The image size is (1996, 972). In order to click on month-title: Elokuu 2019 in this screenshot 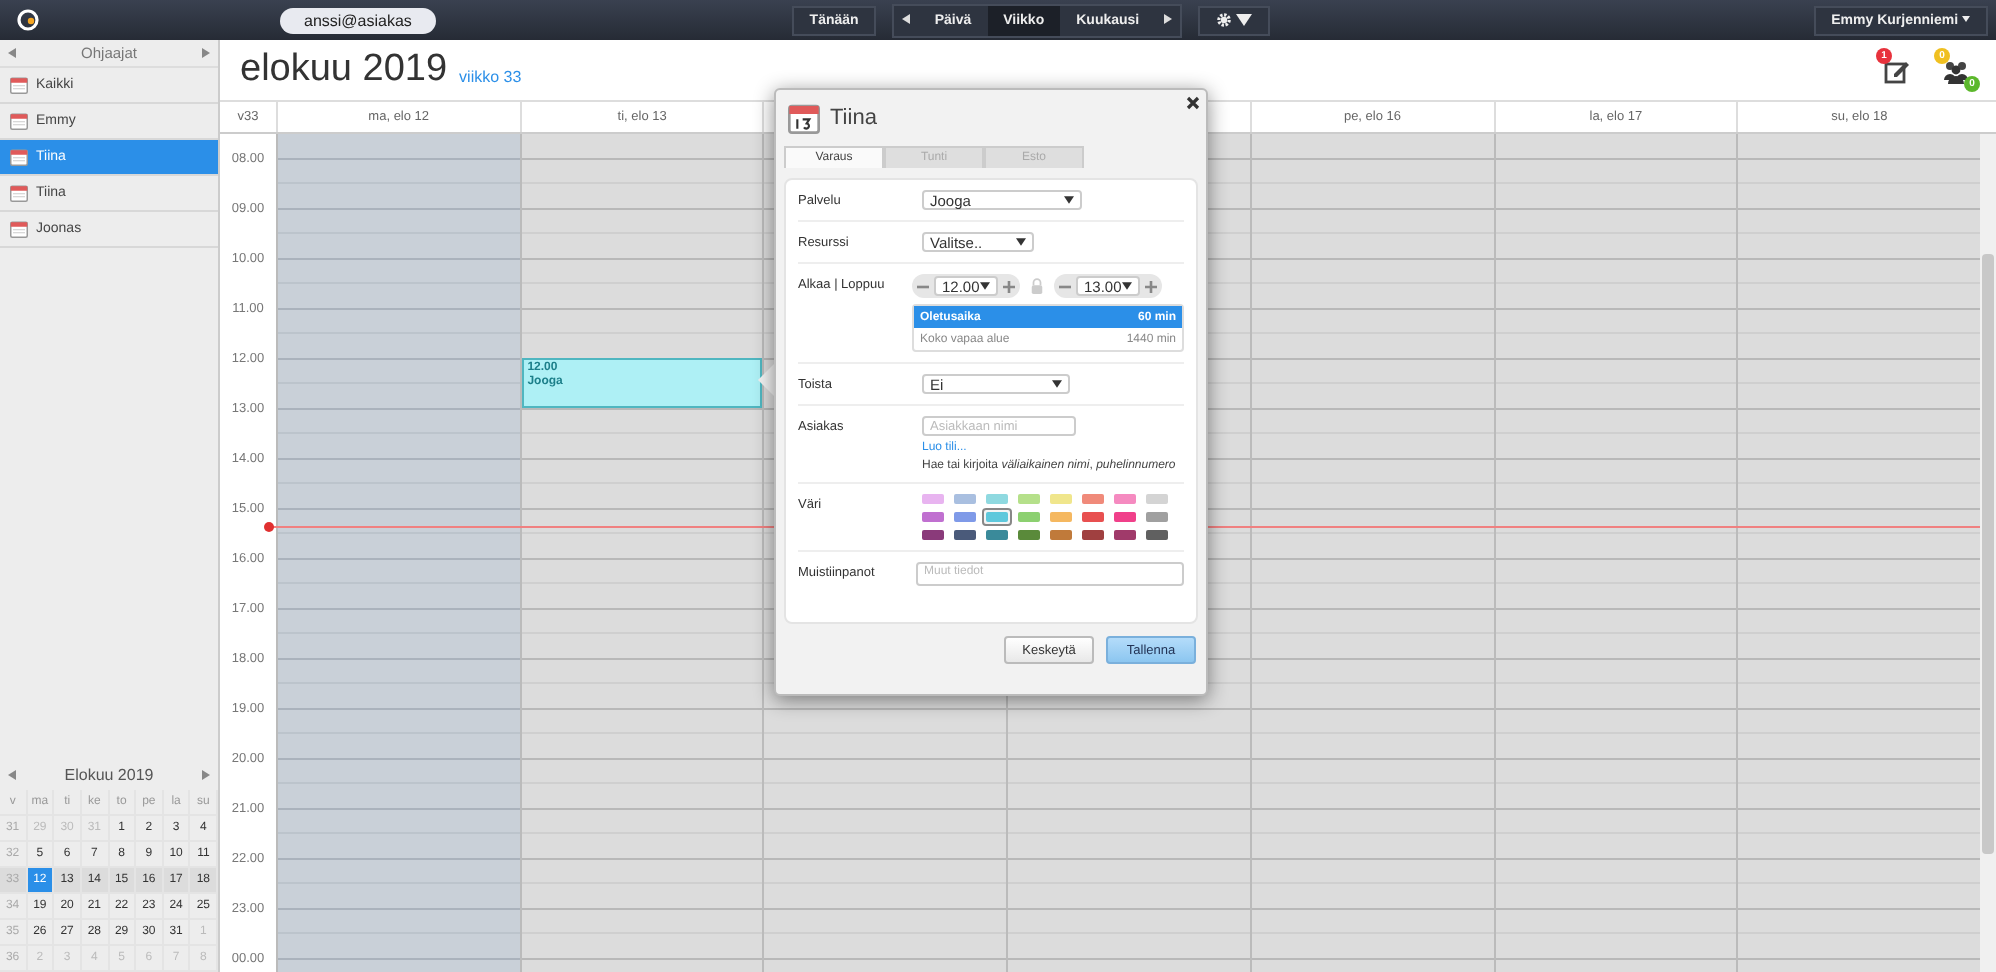, I will do `click(109, 774)`.